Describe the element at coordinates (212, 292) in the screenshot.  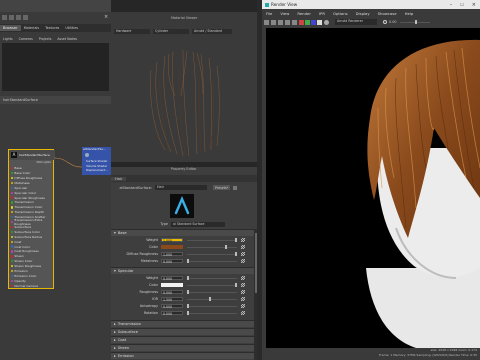
I see `specular-roughness-slider` at that location.